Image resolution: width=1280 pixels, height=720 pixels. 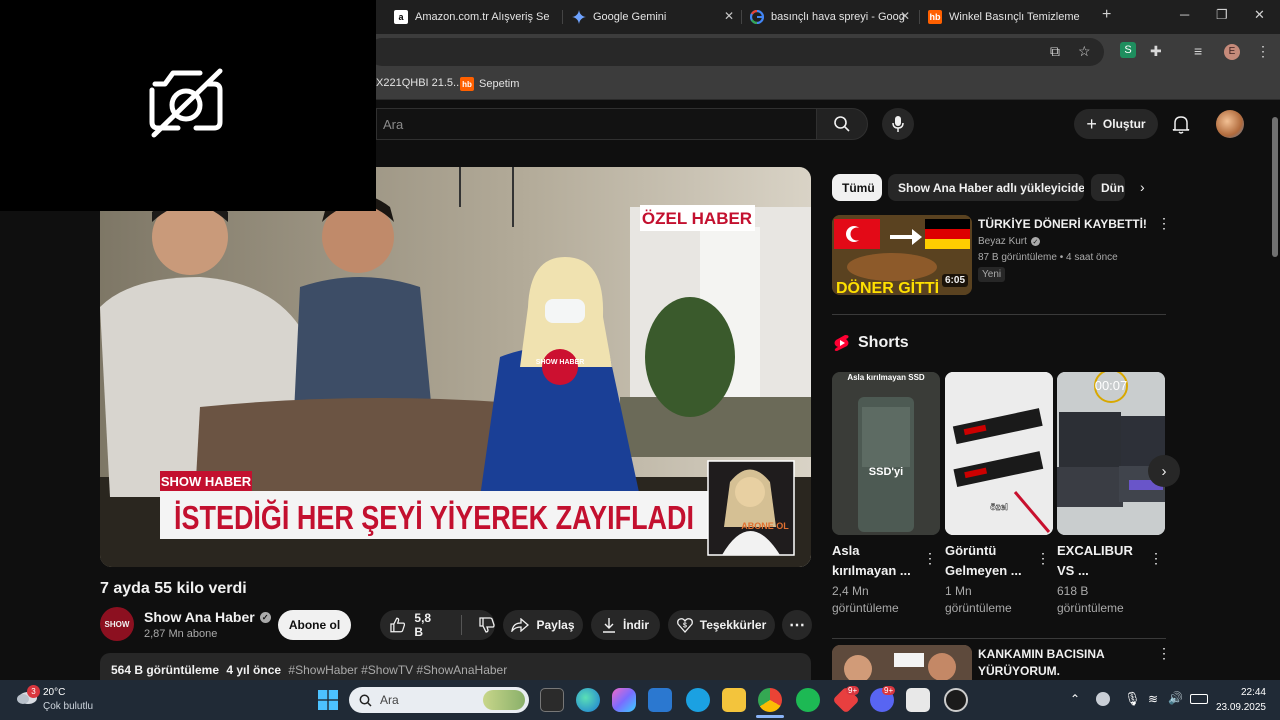 I want to click on spotify-icon, so click(x=808, y=700).